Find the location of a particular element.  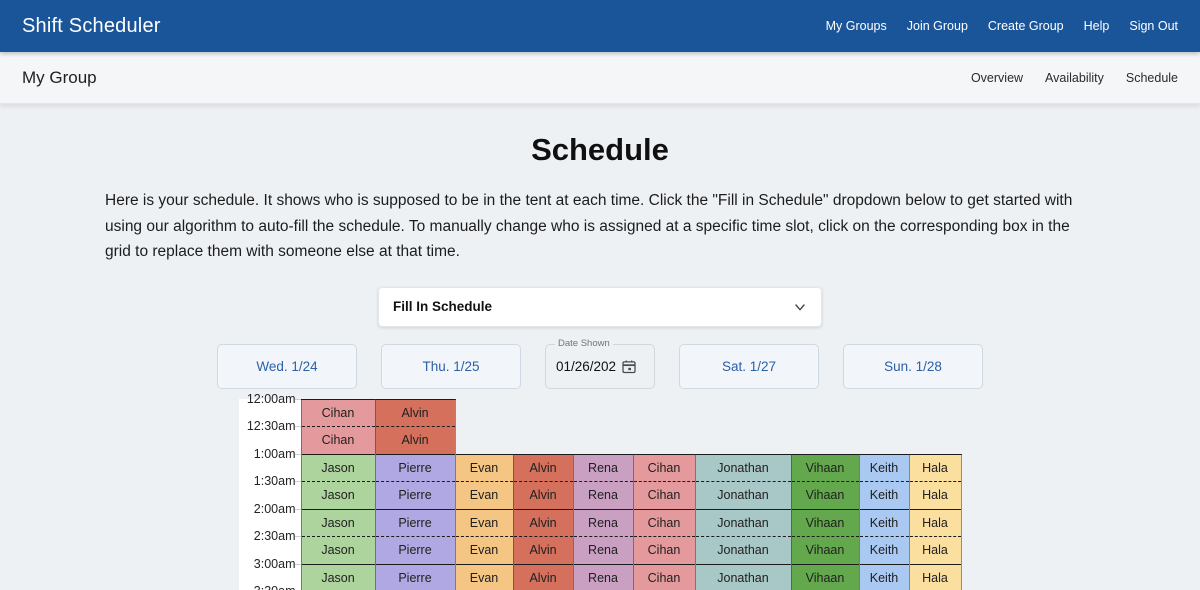

fill-in-schedule-row: Fill In Schedule is located at coordinates (600, 306).